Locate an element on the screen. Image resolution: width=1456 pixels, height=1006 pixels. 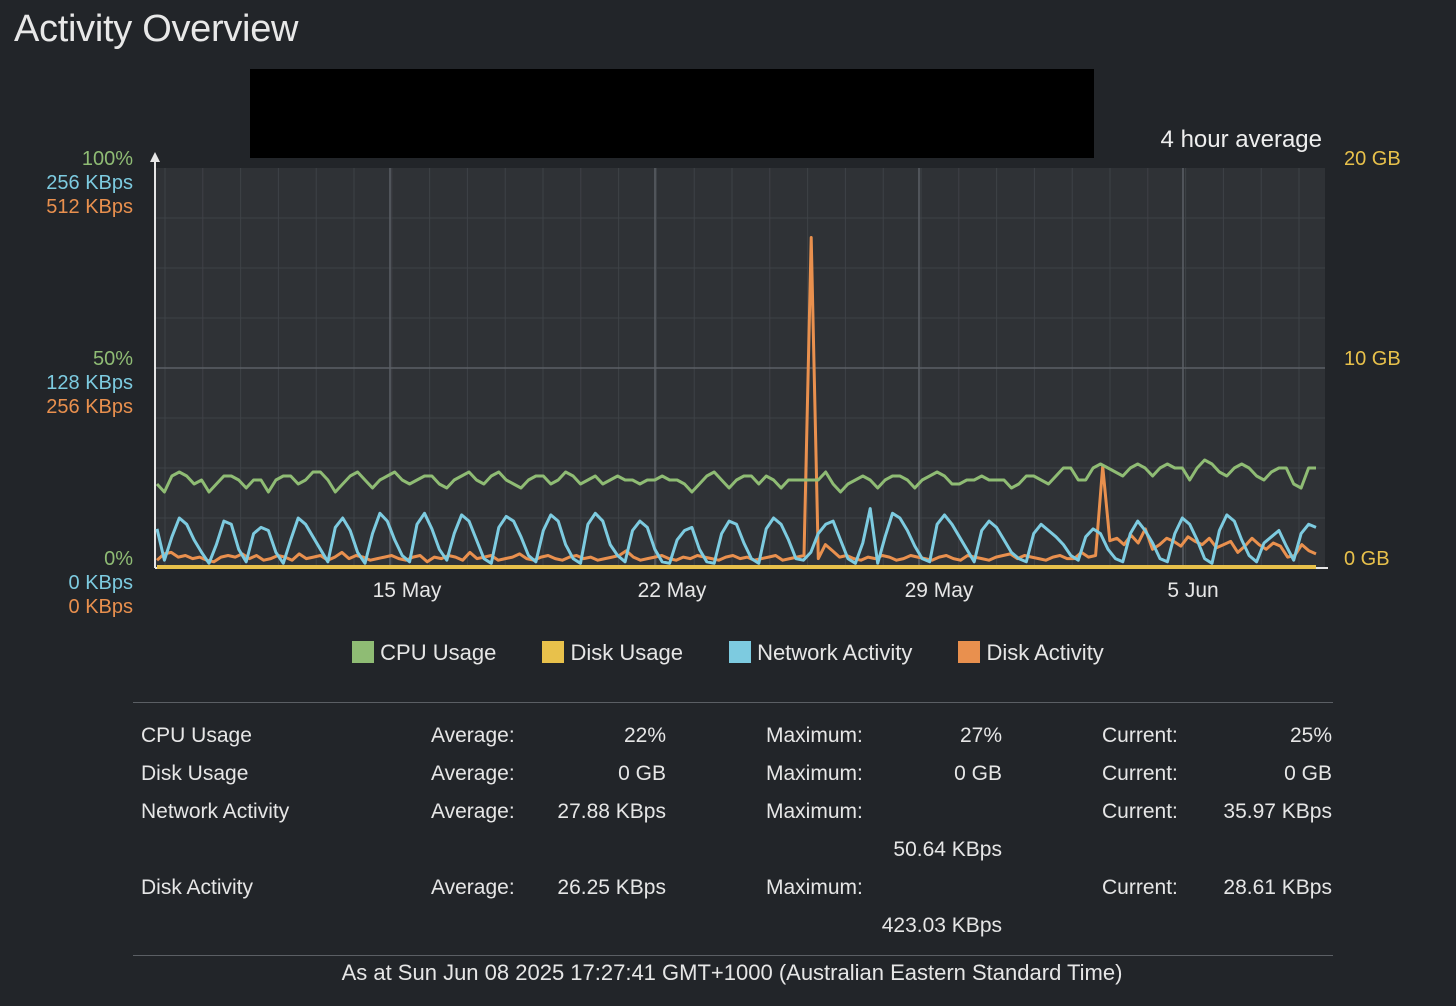
legend-label: Disk Usage is located at coordinates (626, 652).